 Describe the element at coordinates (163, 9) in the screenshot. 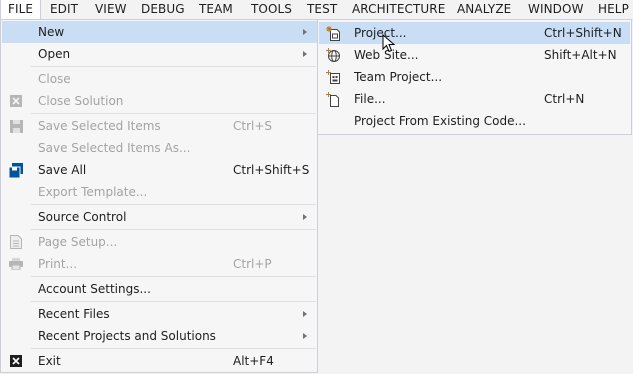

I see `menu-debug: DEBUG` at that location.